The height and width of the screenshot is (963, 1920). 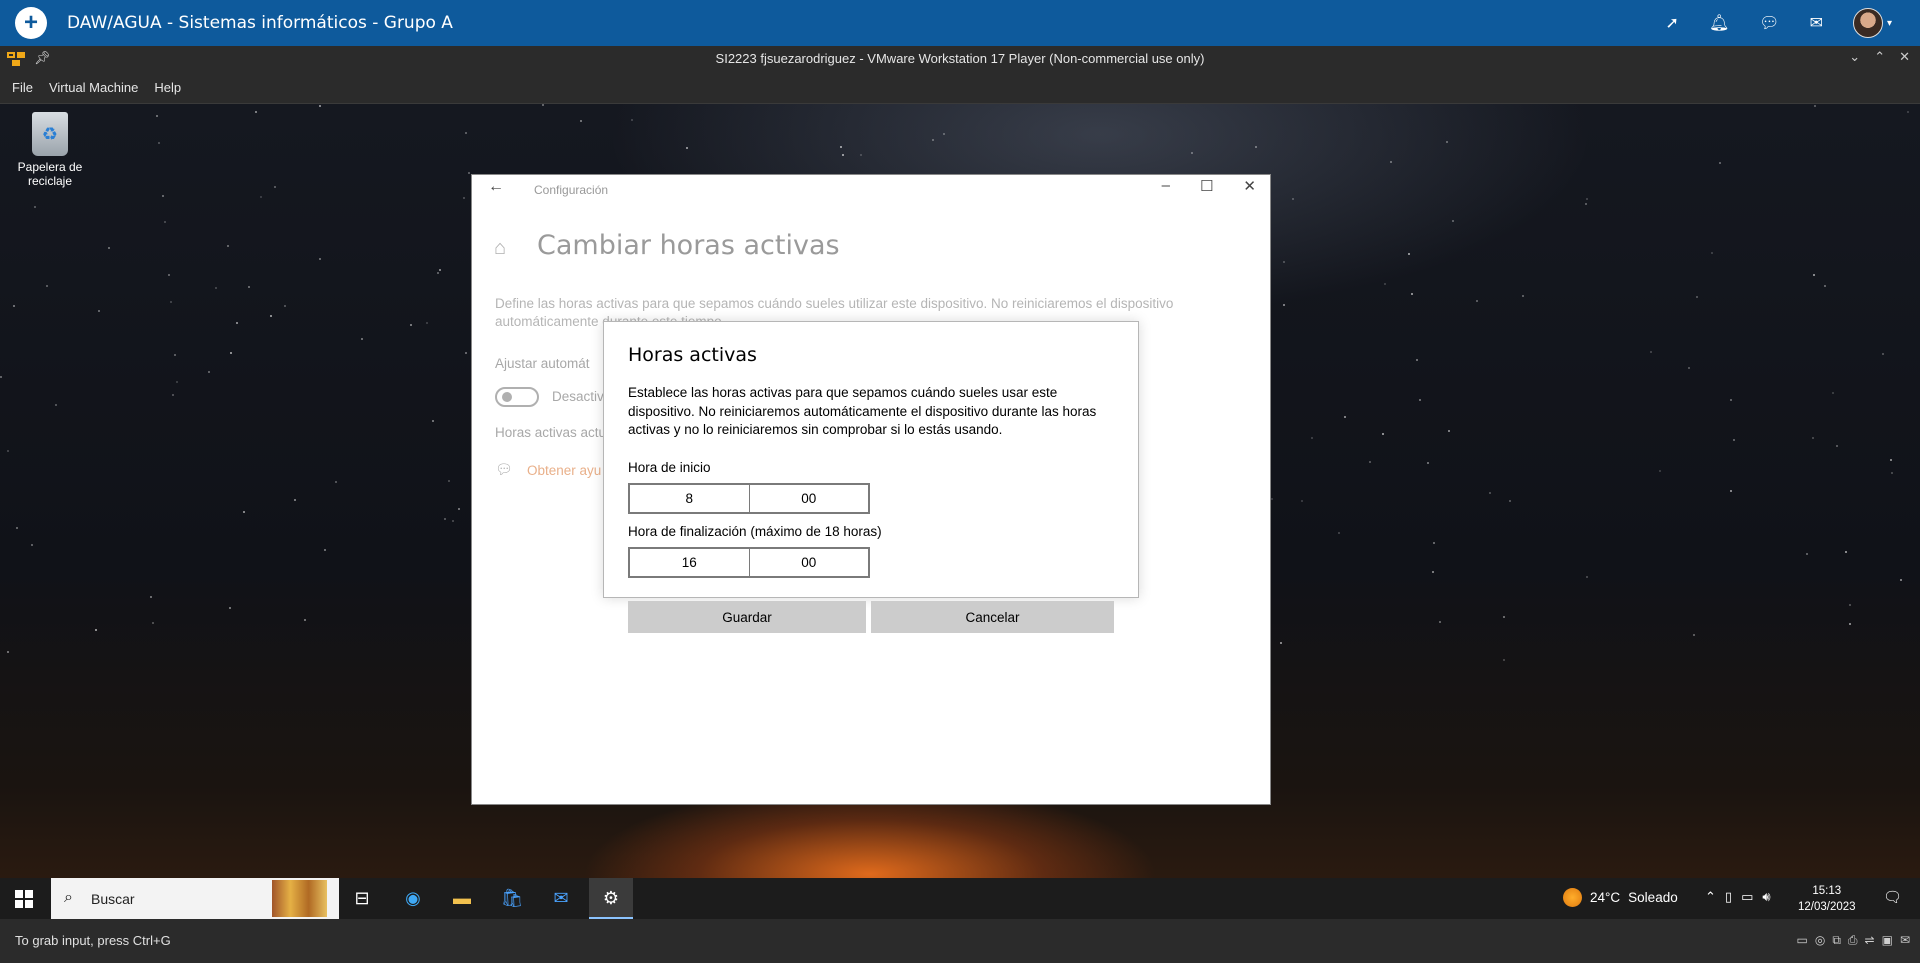 I want to click on auto-adjust-toggle, so click(x=517, y=397).